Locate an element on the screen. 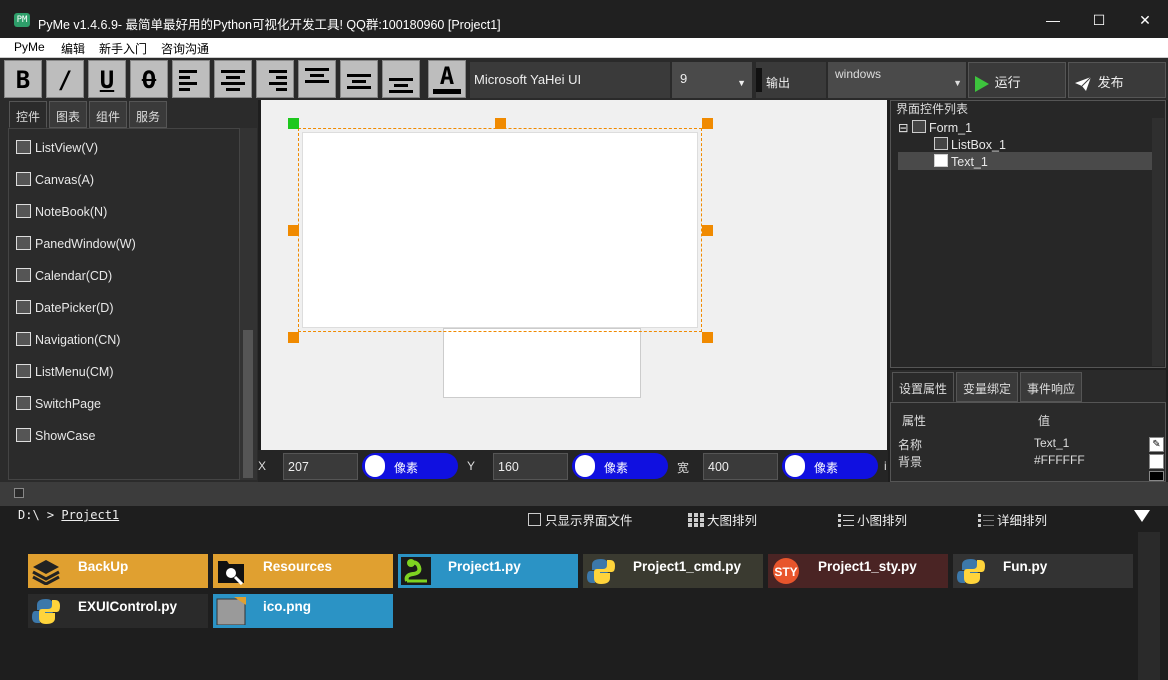  tab-controls: 控件 is located at coordinates (28, 114).